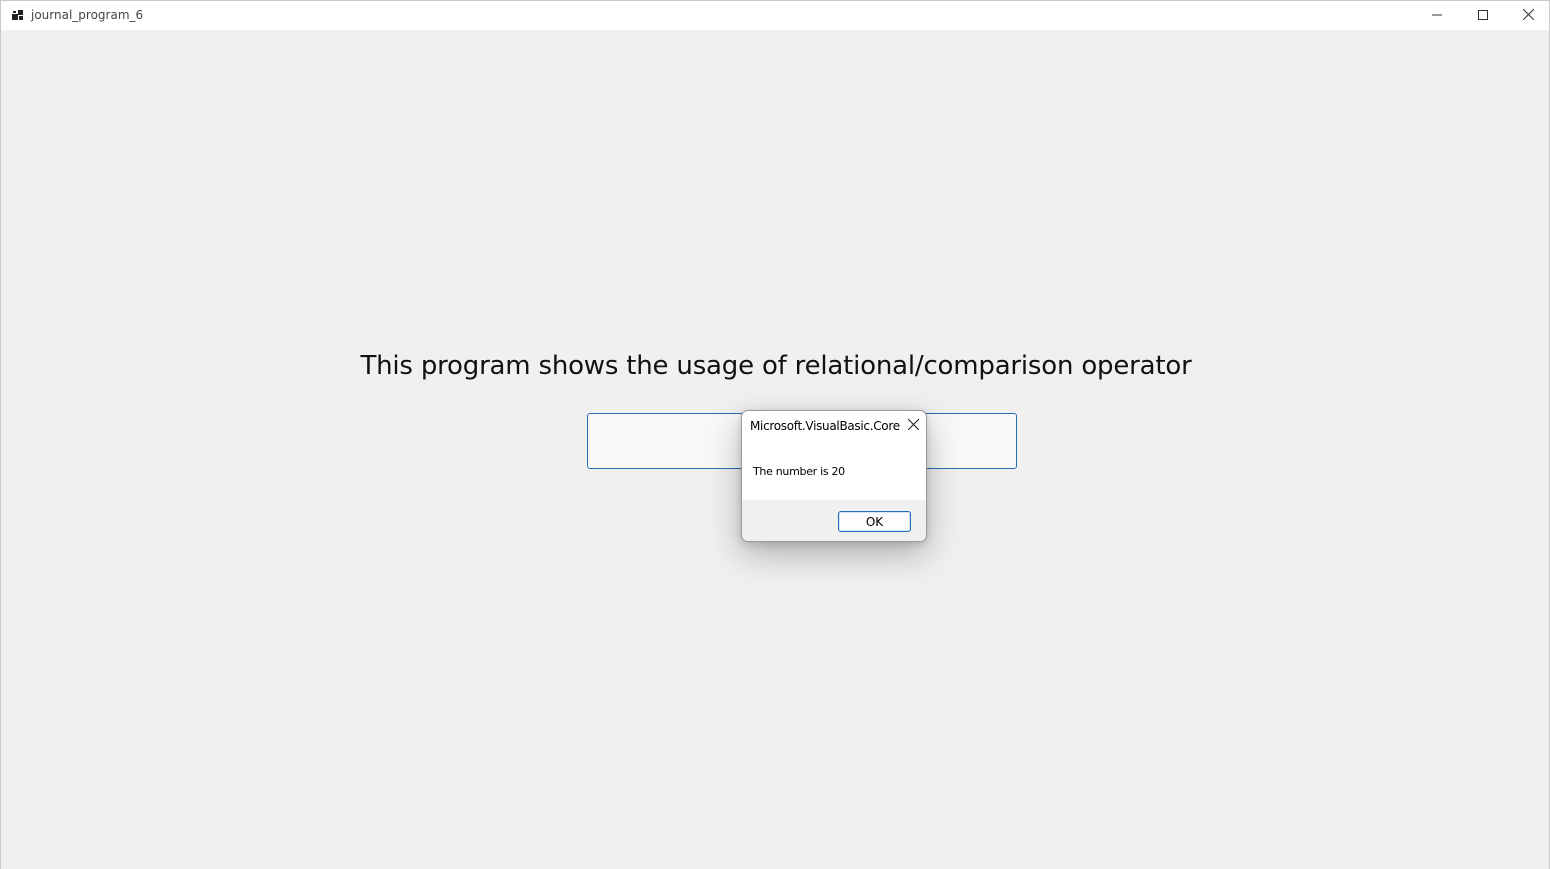 This screenshot has width=1550, height=869. Describe the element at coordinates (874, 521) in the screenshot. I see `ok-button: OK` at that location.